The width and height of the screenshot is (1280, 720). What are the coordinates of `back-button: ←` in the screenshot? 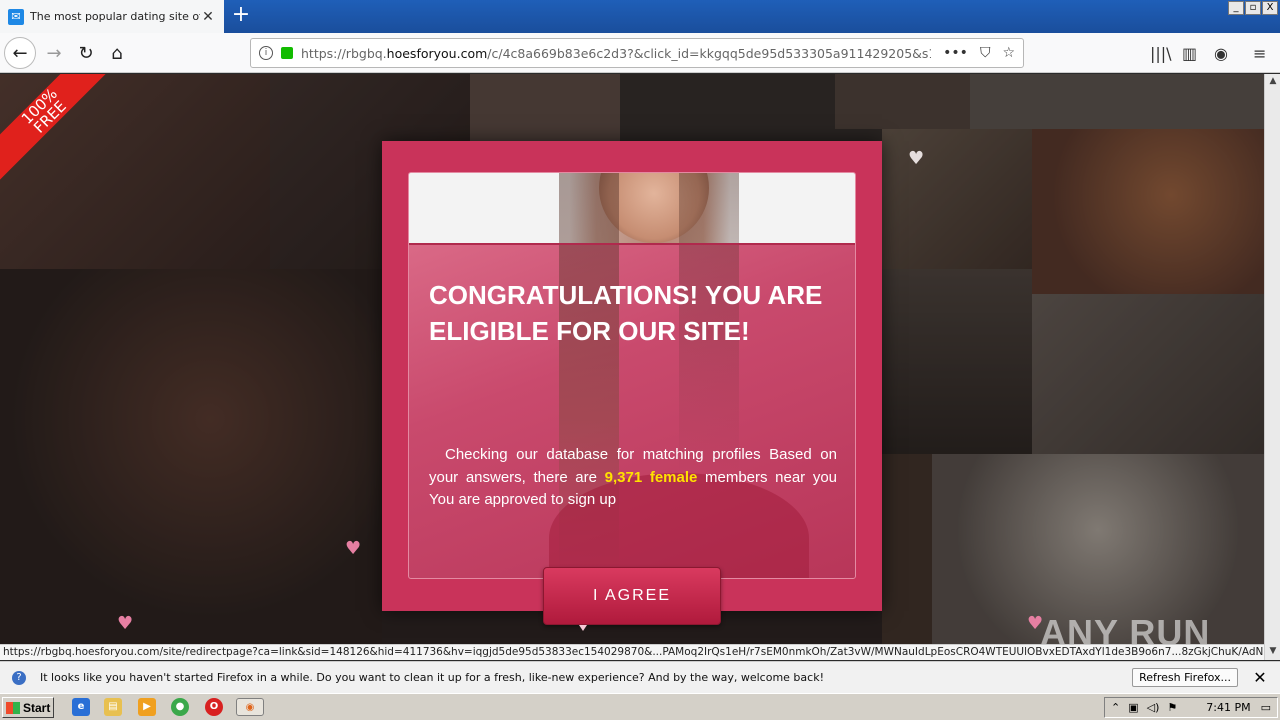 It's located at (20, 53).